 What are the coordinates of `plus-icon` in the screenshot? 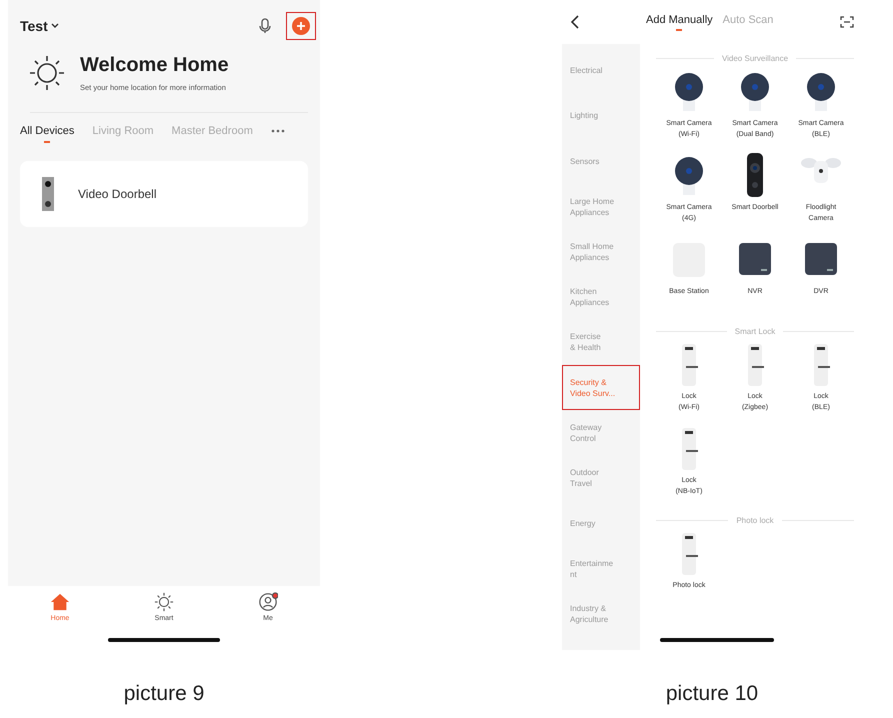 It's located at (301, 26).